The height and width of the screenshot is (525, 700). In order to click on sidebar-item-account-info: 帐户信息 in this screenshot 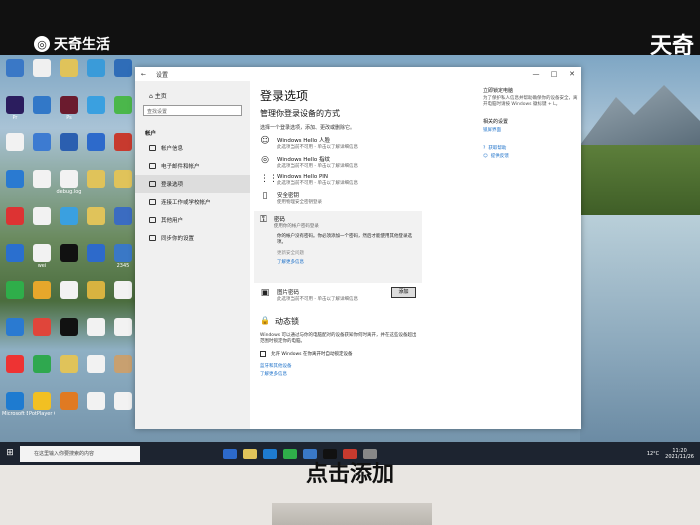, I will do `click(192, 148)`.